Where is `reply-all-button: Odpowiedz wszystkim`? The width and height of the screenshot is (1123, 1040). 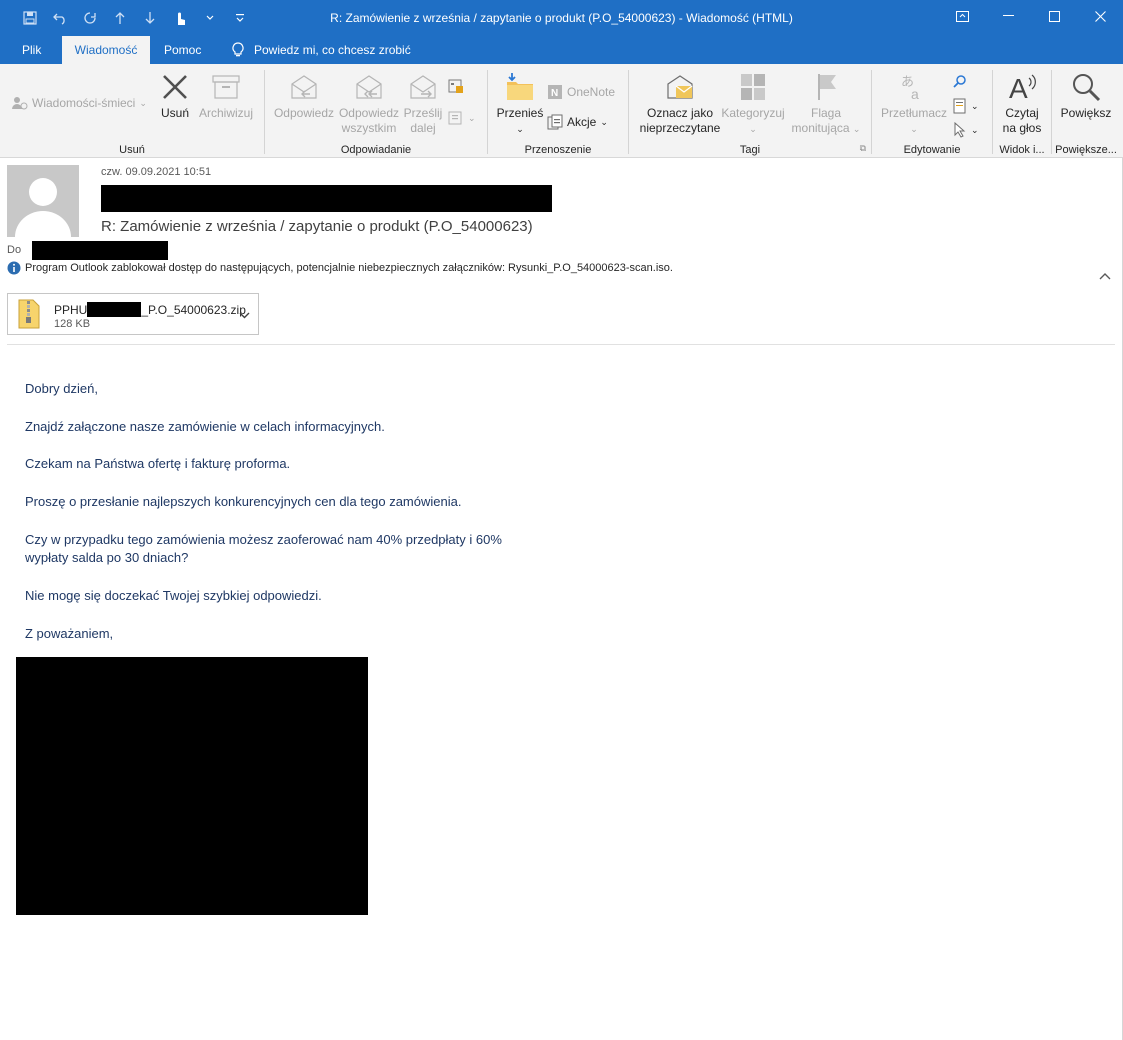 reply-all-button: Odpowiedz wszystkim is located at coordinates (369, 104).